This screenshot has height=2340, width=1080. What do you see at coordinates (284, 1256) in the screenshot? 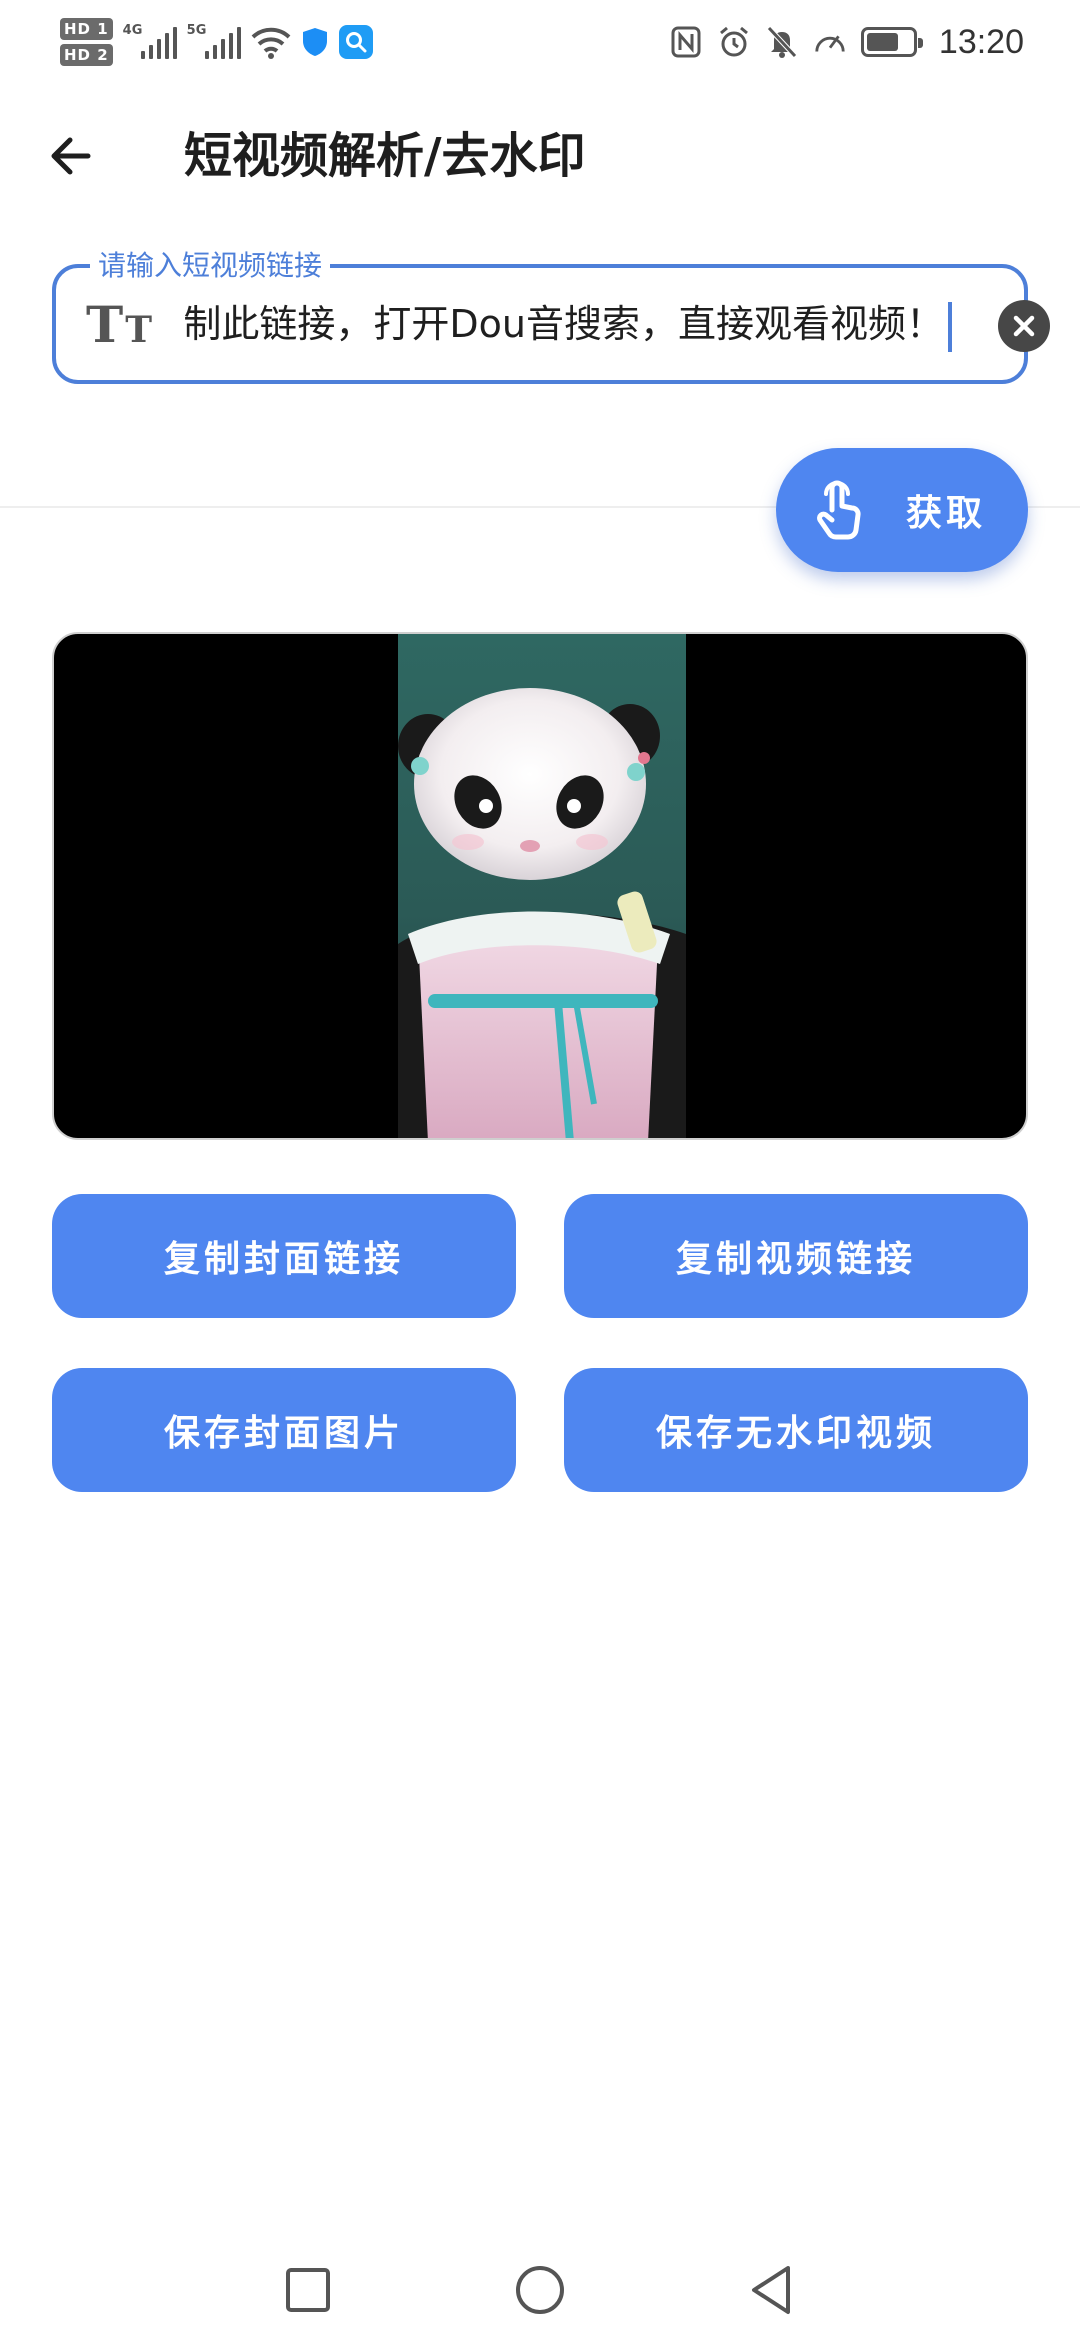
I see `copy-cover-link-button: 复制封面链接` at bounding box center [284, 1256].